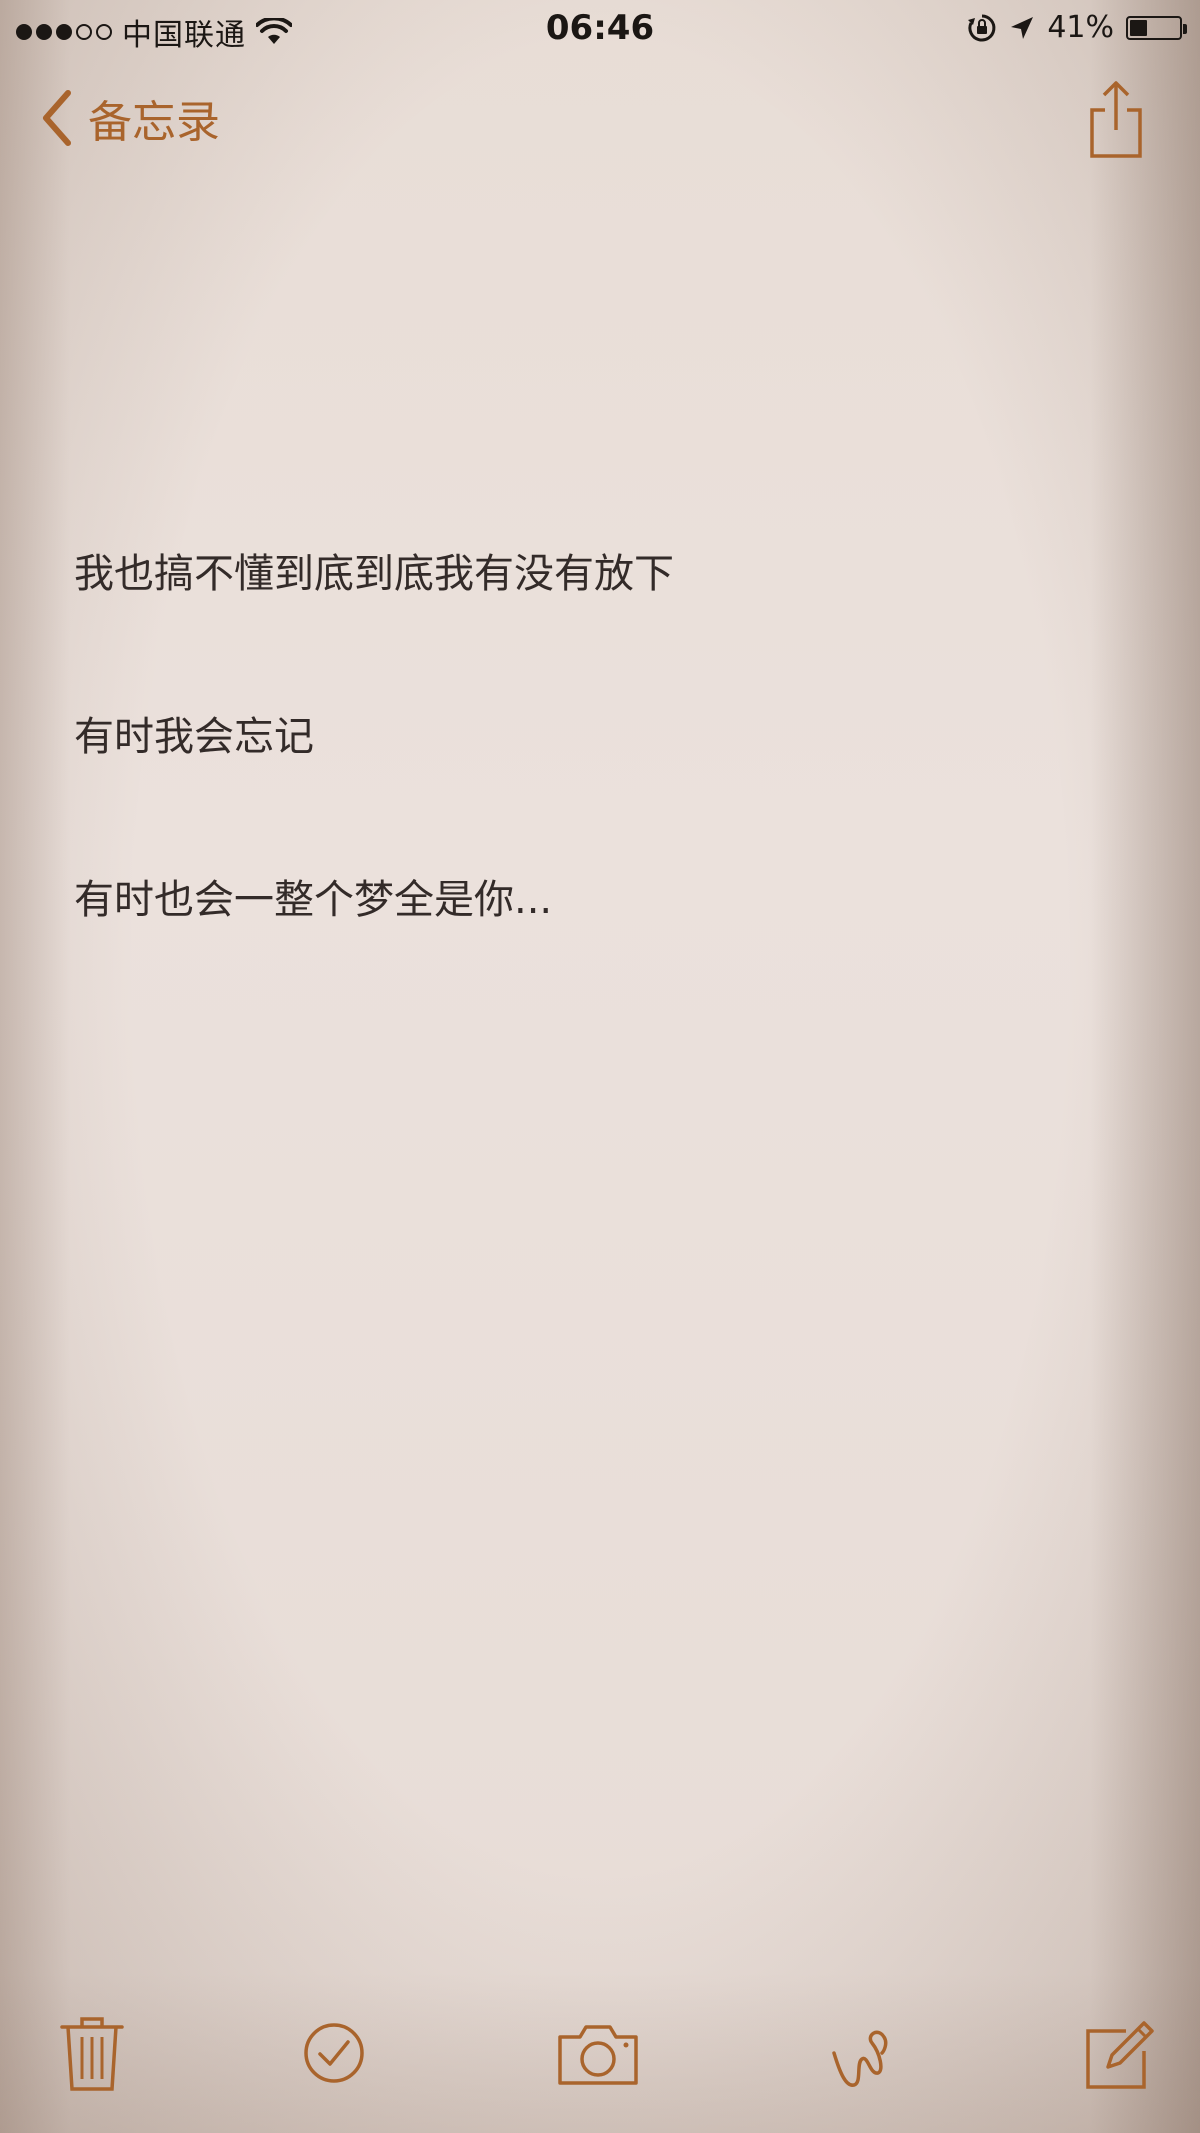 This screenshot has width=1200, height=2133. I want to click on camera-icon, so click(598, 2055).